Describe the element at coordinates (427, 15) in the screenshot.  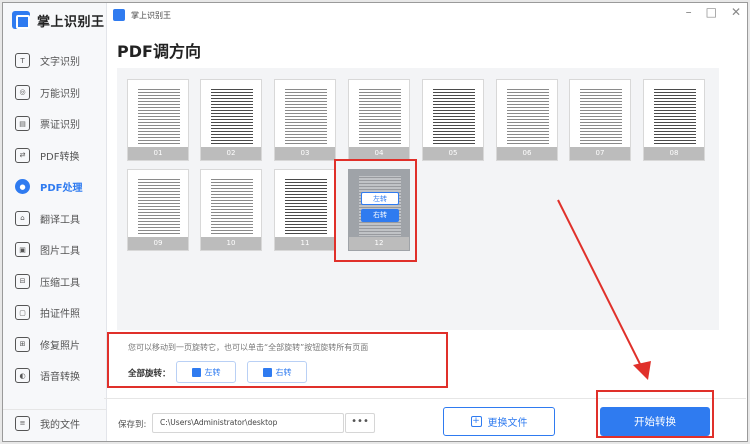
I see `title-bar: 掌上识别王 – □ ✕` at that location.